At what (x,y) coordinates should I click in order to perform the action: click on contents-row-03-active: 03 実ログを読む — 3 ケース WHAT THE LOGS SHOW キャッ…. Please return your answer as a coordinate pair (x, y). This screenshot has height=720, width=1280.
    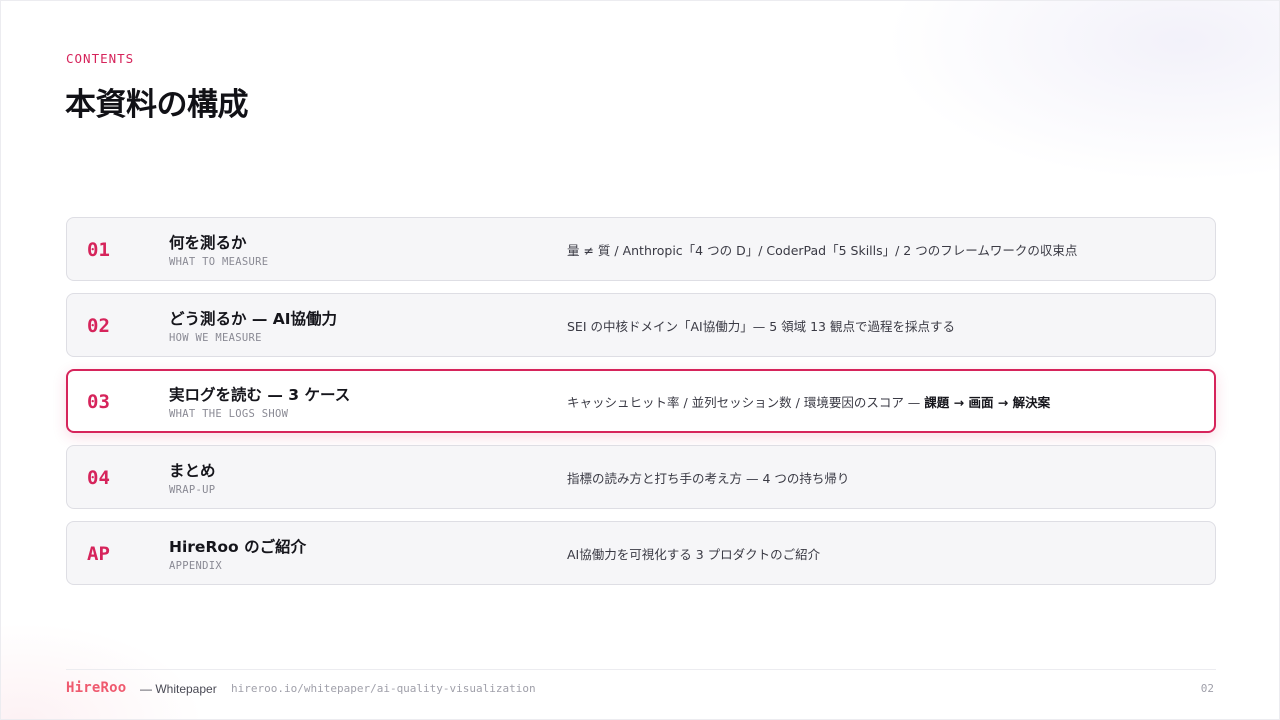
    Looking at the image, I should click on (641, 401).